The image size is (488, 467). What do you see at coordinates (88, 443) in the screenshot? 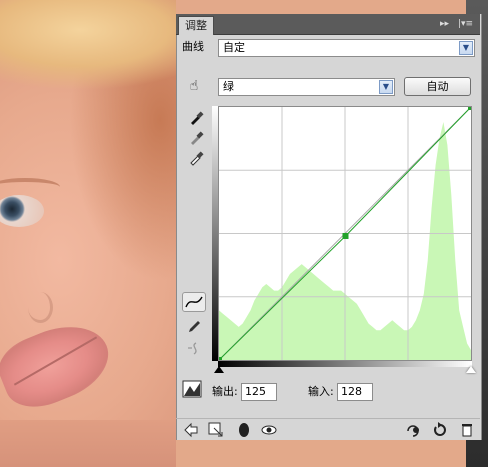
I see `photo-chin` at bounding box center [88, 443].